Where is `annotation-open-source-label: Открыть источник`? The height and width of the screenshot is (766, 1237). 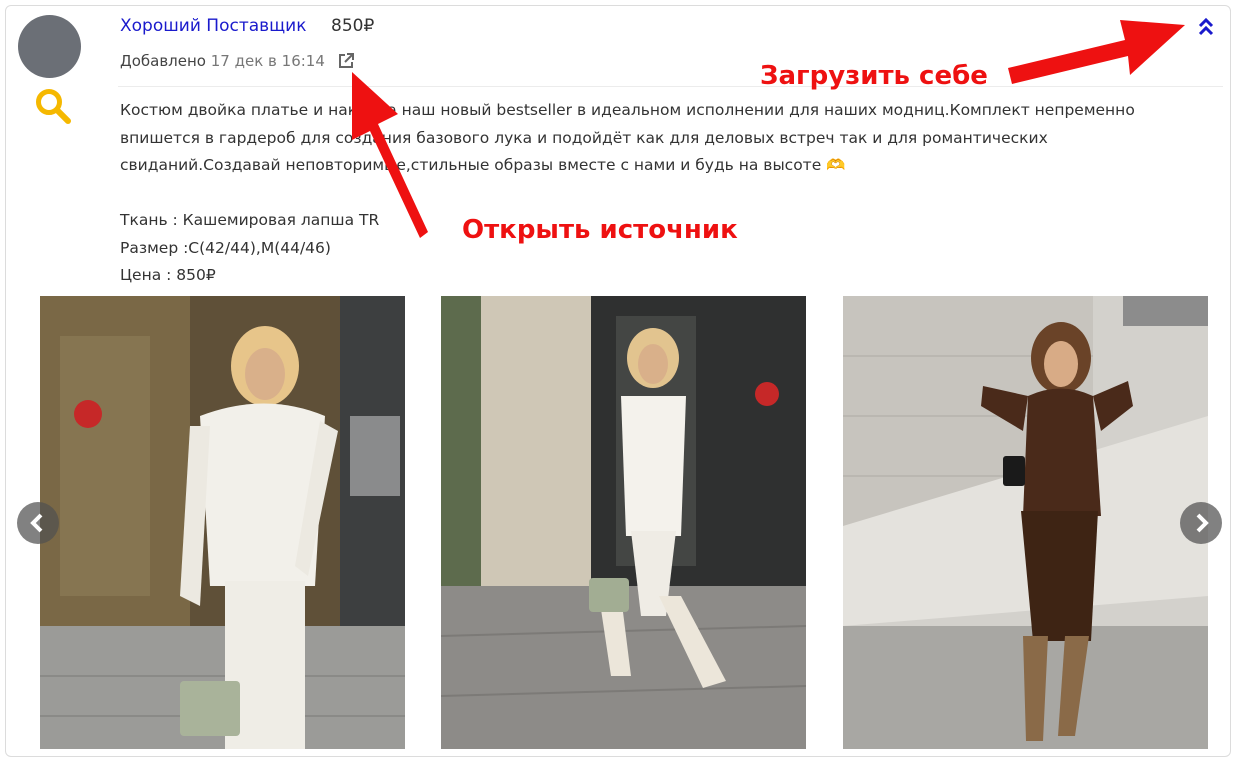 annotation-open-source-label: Открыть источник is located at coordinates (600, 230).